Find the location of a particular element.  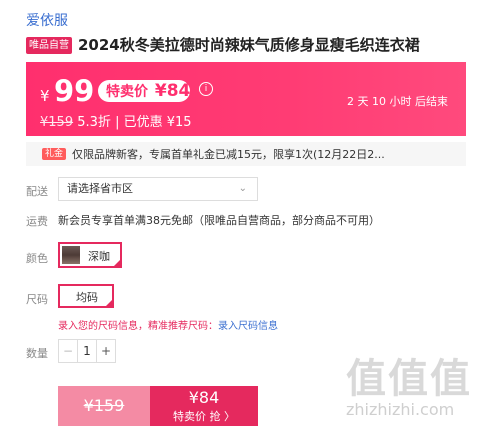

color-swatch-thumbnail is located at coordinates (71, 255).